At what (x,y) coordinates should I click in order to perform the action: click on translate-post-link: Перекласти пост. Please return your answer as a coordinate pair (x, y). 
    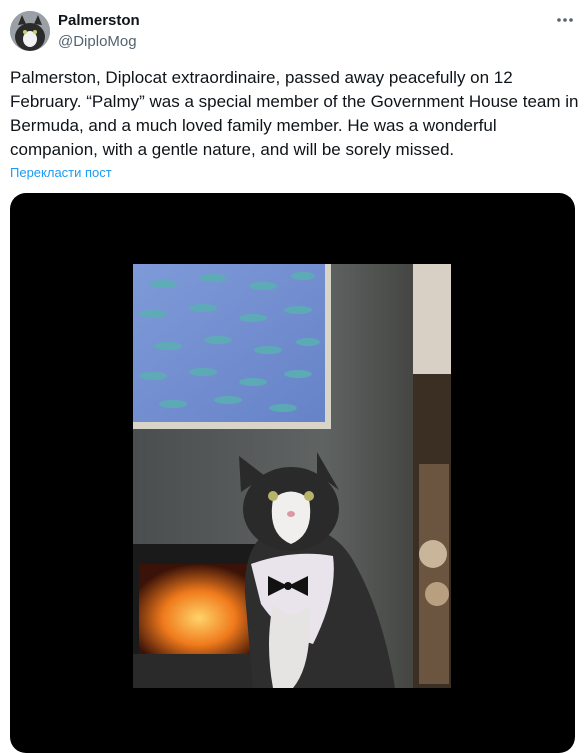
    Looking at the image, I should click on (61, 173).